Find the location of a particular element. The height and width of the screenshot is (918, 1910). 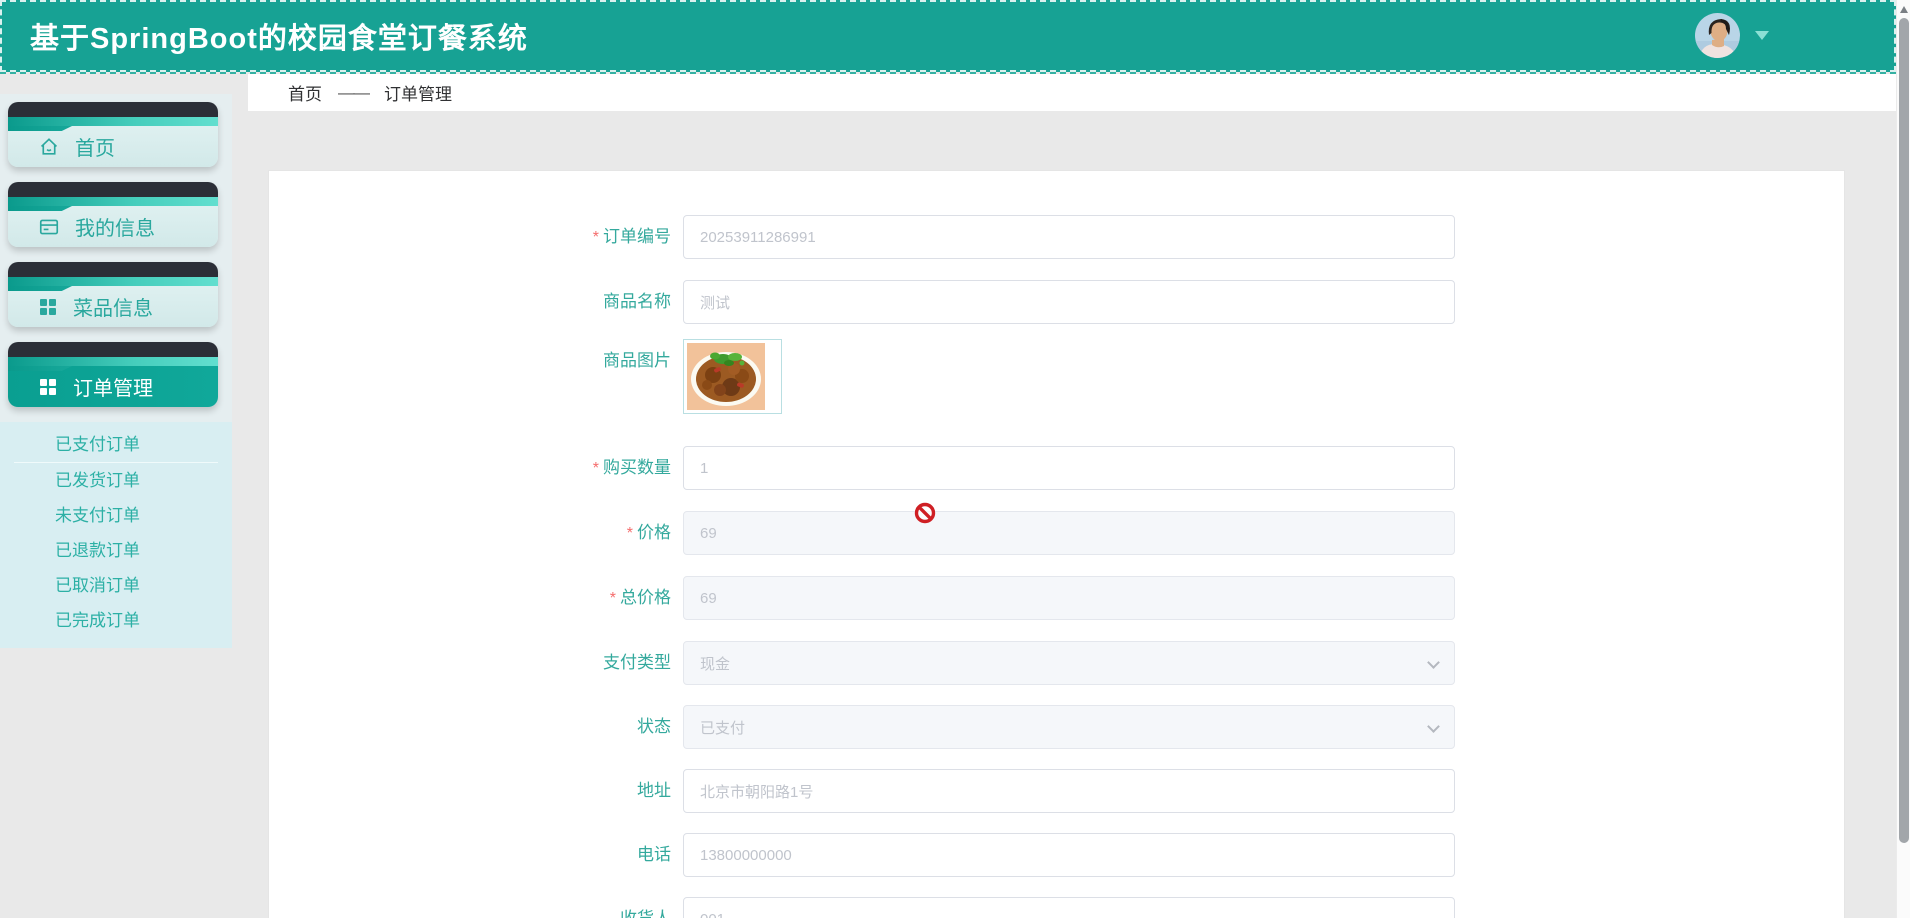

consignee-input: 001 is located at coordinates (1069, 907).